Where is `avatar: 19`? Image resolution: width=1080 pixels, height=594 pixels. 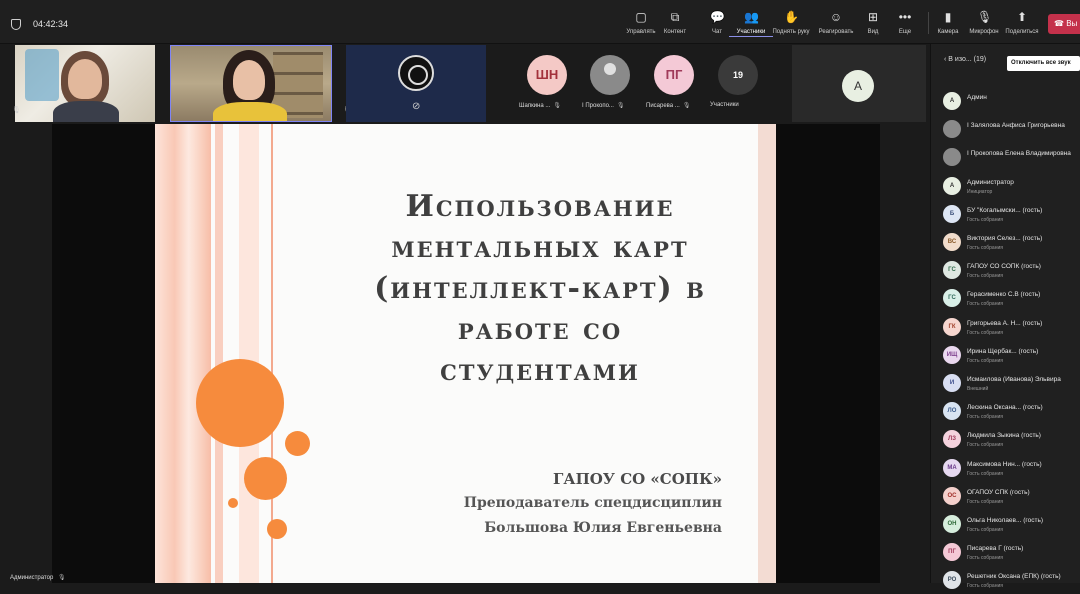
avatar: 19 is located at coordinates (738, 75).